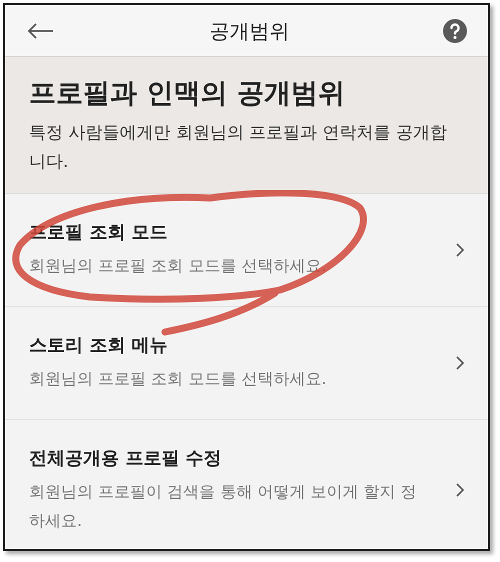  I want to click on help-button, so click(455, 31).